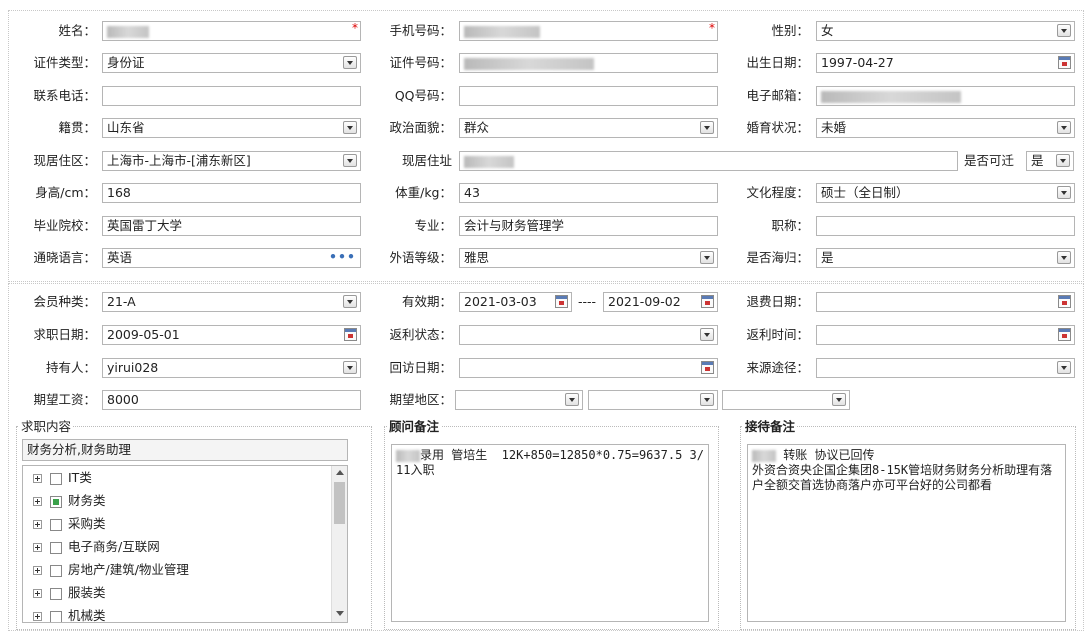  I want to click on jobdate-label: 求职日期：, so click(64, 334).